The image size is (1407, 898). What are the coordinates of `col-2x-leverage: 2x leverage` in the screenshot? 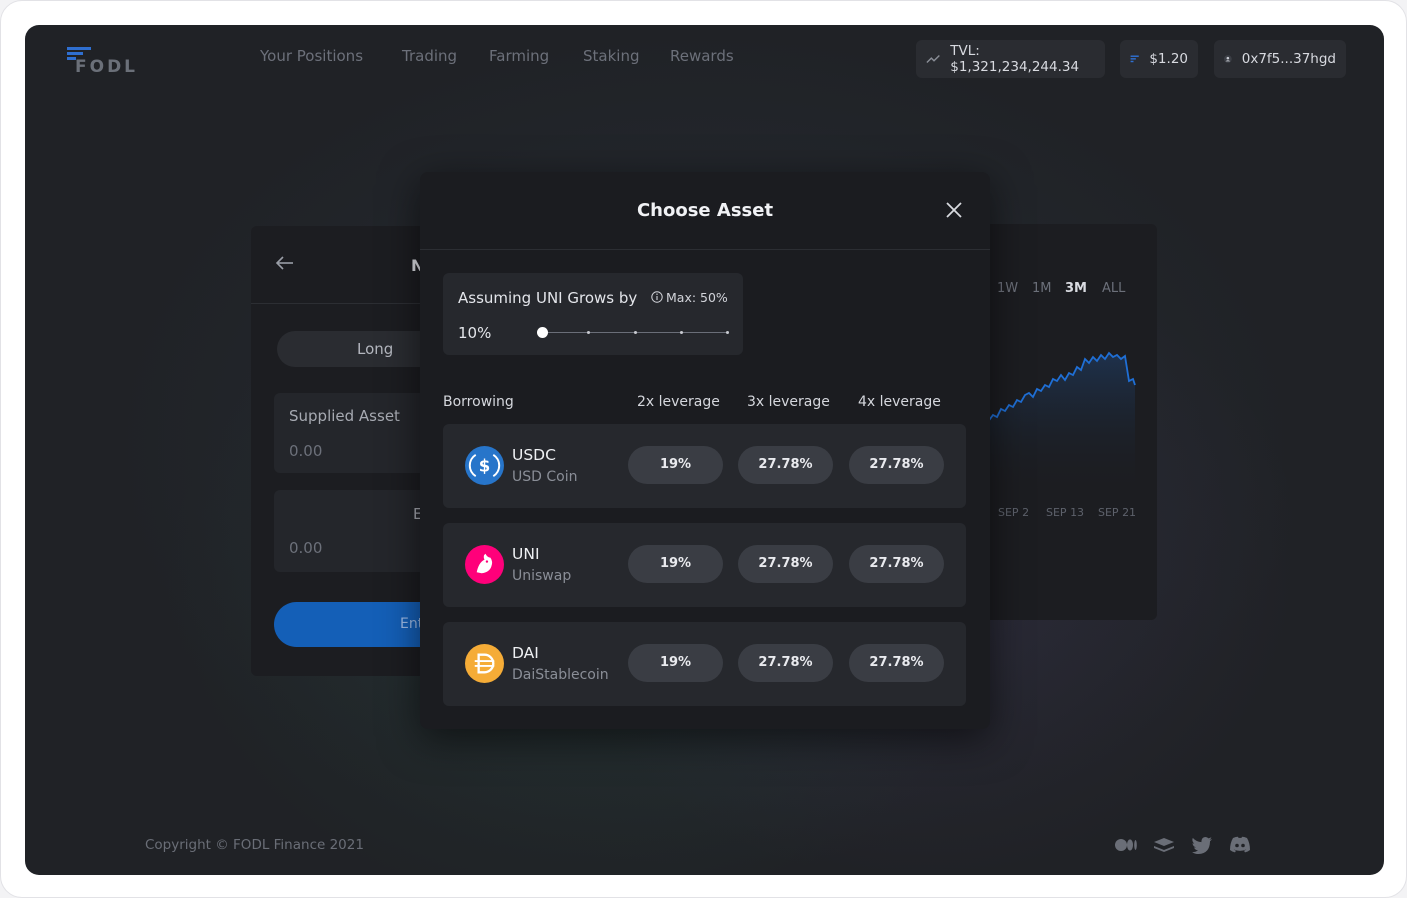 It's located at (678, 402).